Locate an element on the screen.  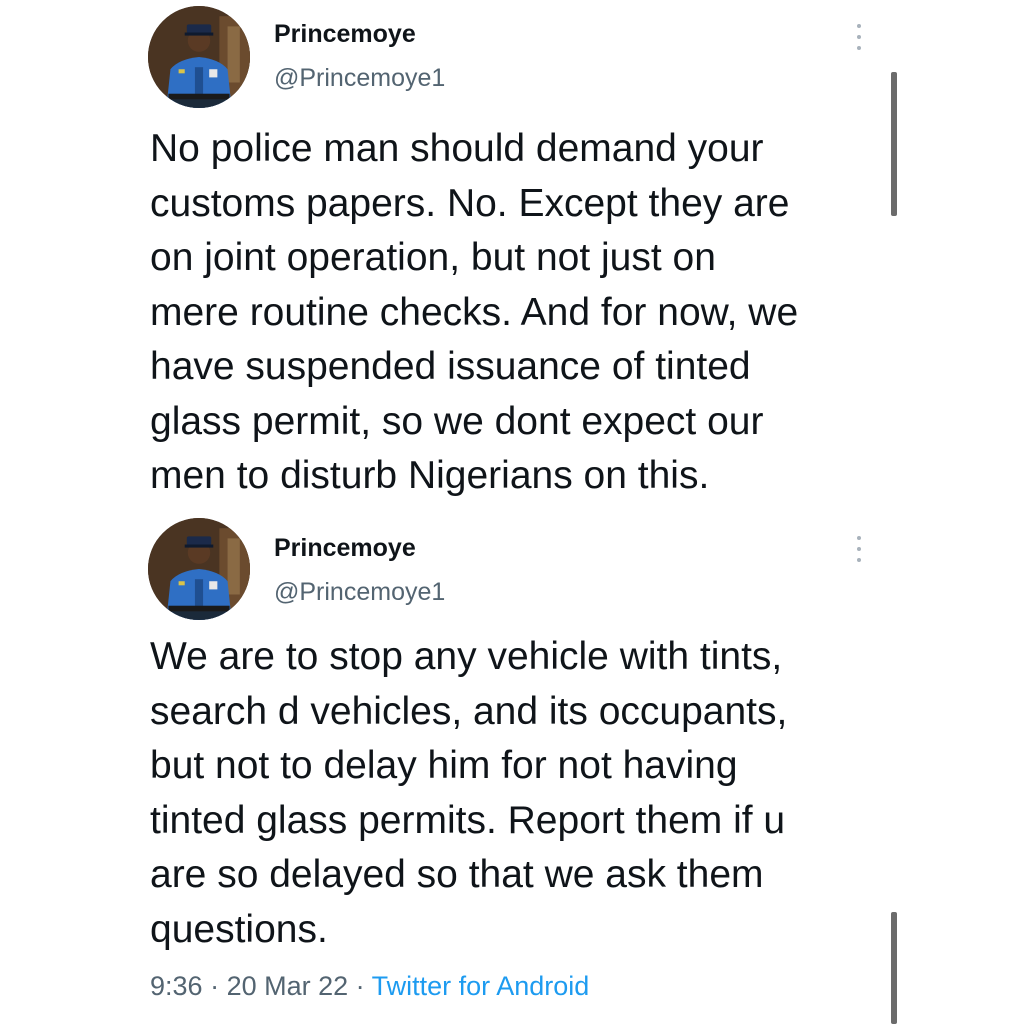
tweet-source-link: Twitter for Android is located at coordinates (481, 986).